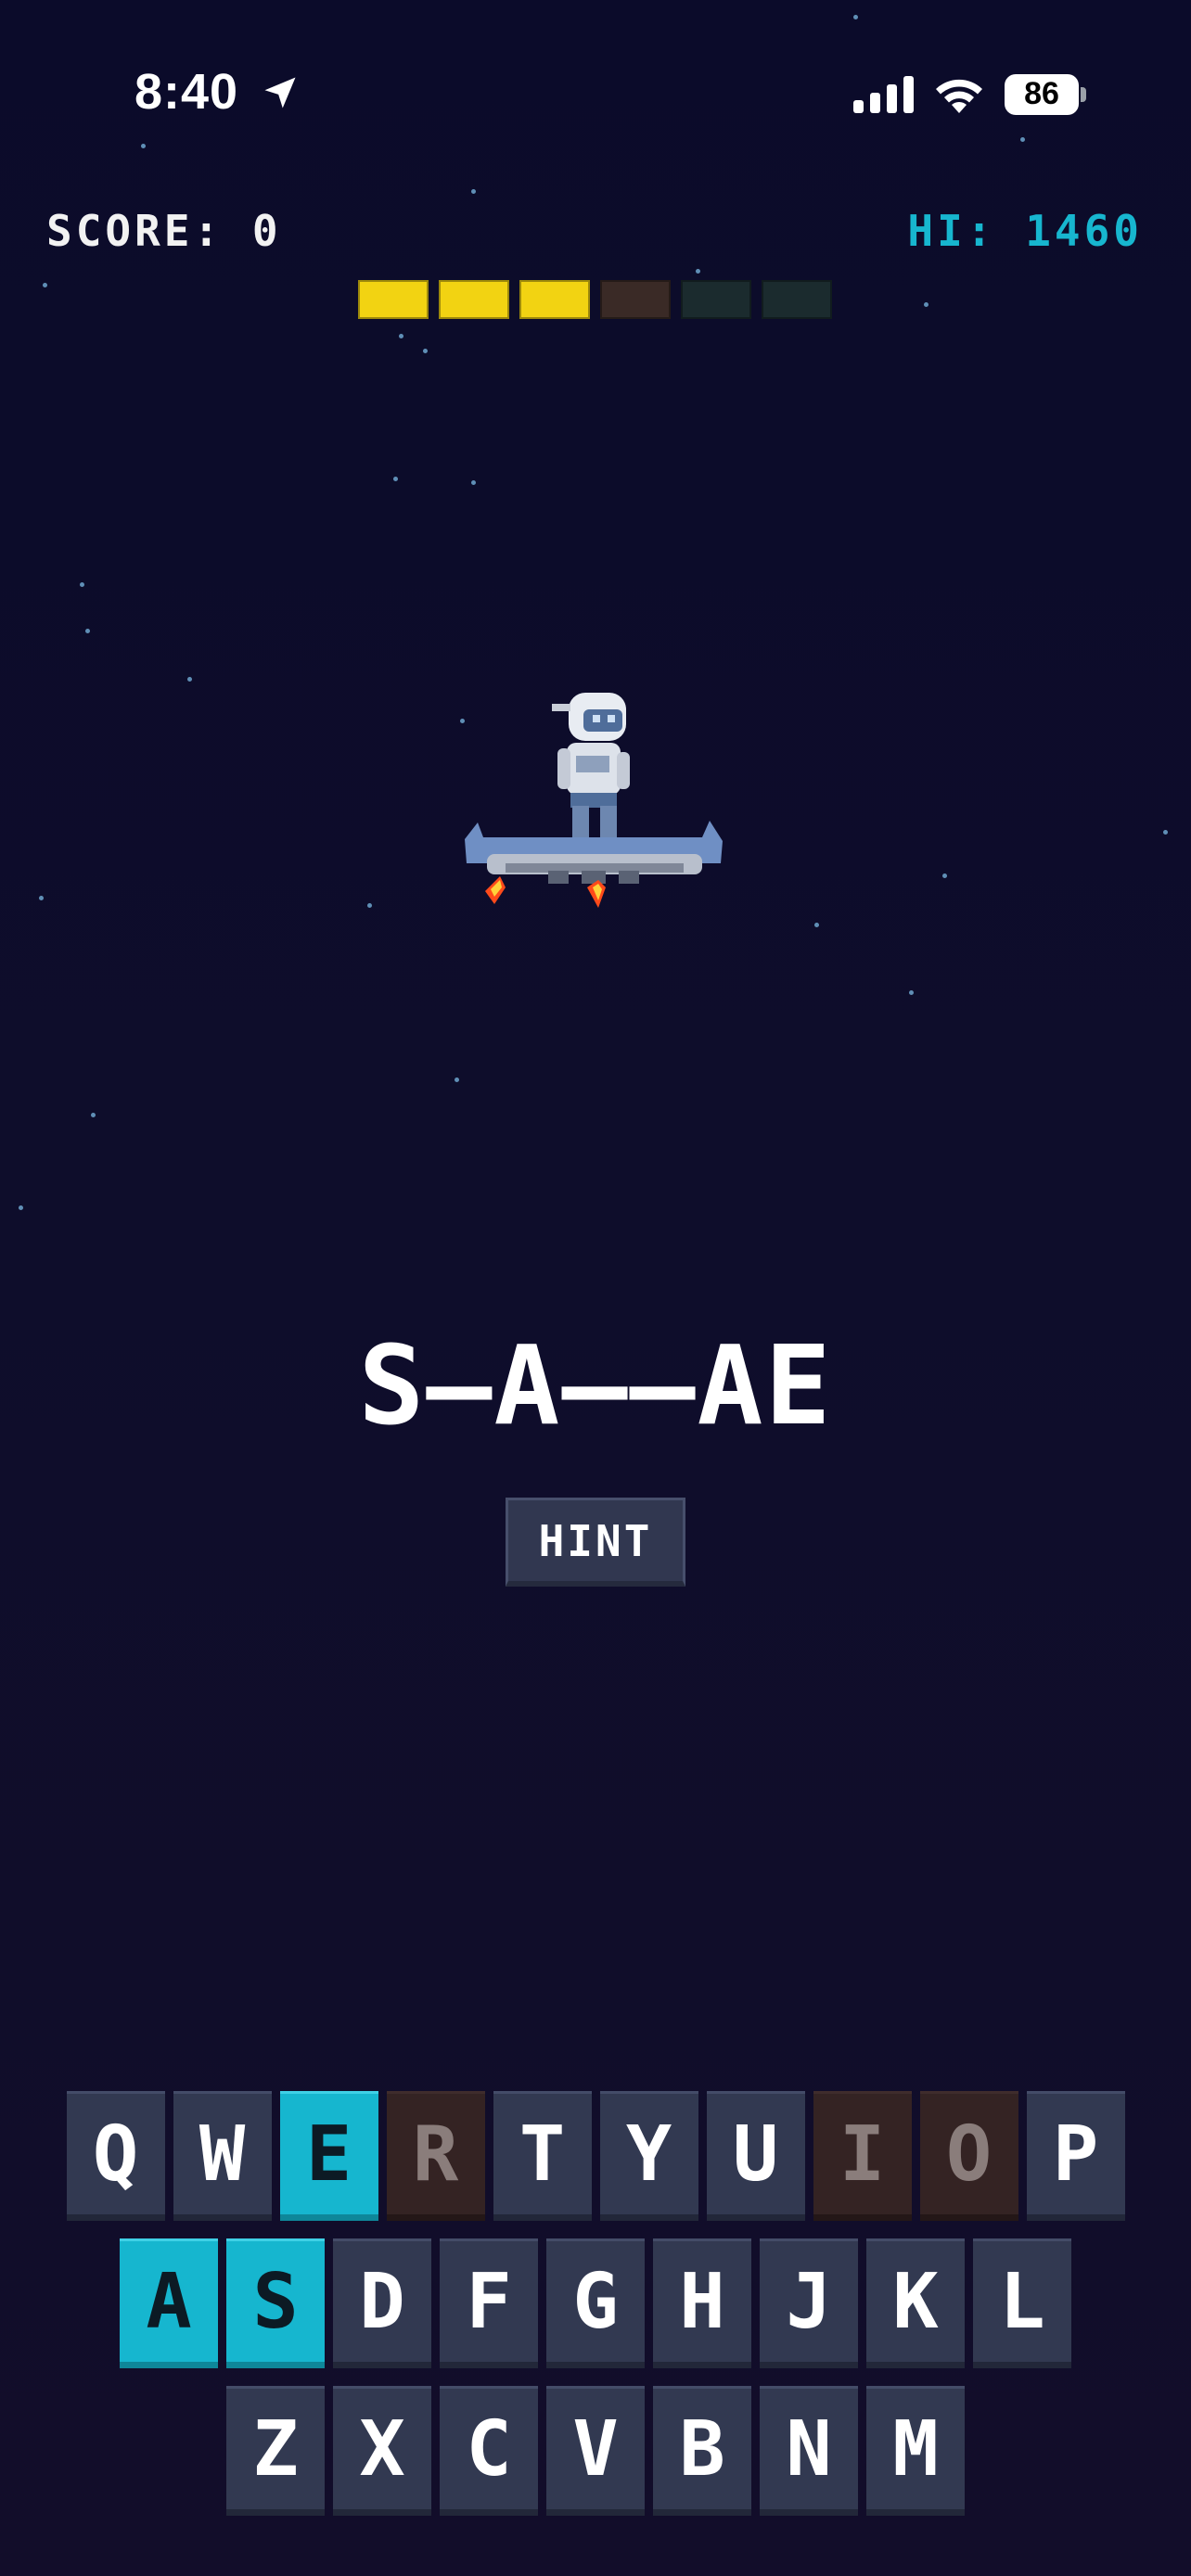 This screenshot has width=1191, height=2576. What do you see at coordinates (595, 2156) in the screenshot?
I see `keyboard-row-1: QWERTYUIOP` at bounding box center [595, 2156].